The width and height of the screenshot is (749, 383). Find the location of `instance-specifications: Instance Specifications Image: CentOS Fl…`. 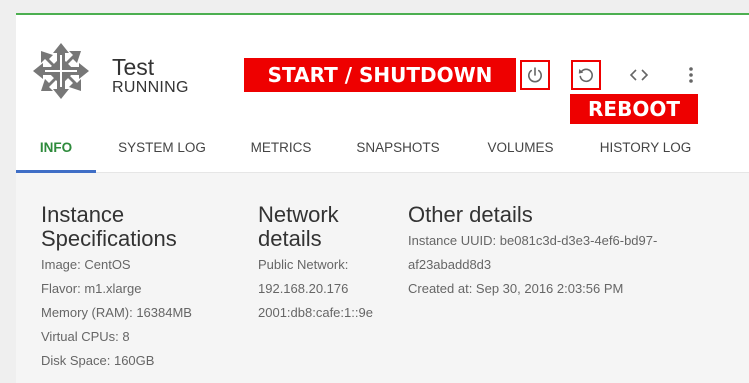

instance-specifications: Instance Specifications Image: CentOS Fl… is located at coordinates (141, 288).